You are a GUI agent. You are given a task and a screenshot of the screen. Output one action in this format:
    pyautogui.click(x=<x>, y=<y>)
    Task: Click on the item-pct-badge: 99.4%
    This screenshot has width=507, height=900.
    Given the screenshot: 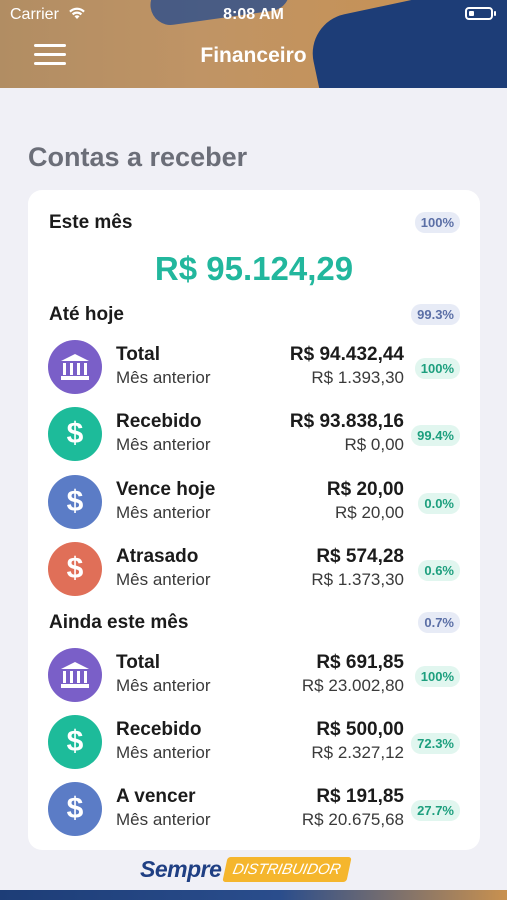 What is the action you would take?
    pyautogui.click(x=435, y=435)
    